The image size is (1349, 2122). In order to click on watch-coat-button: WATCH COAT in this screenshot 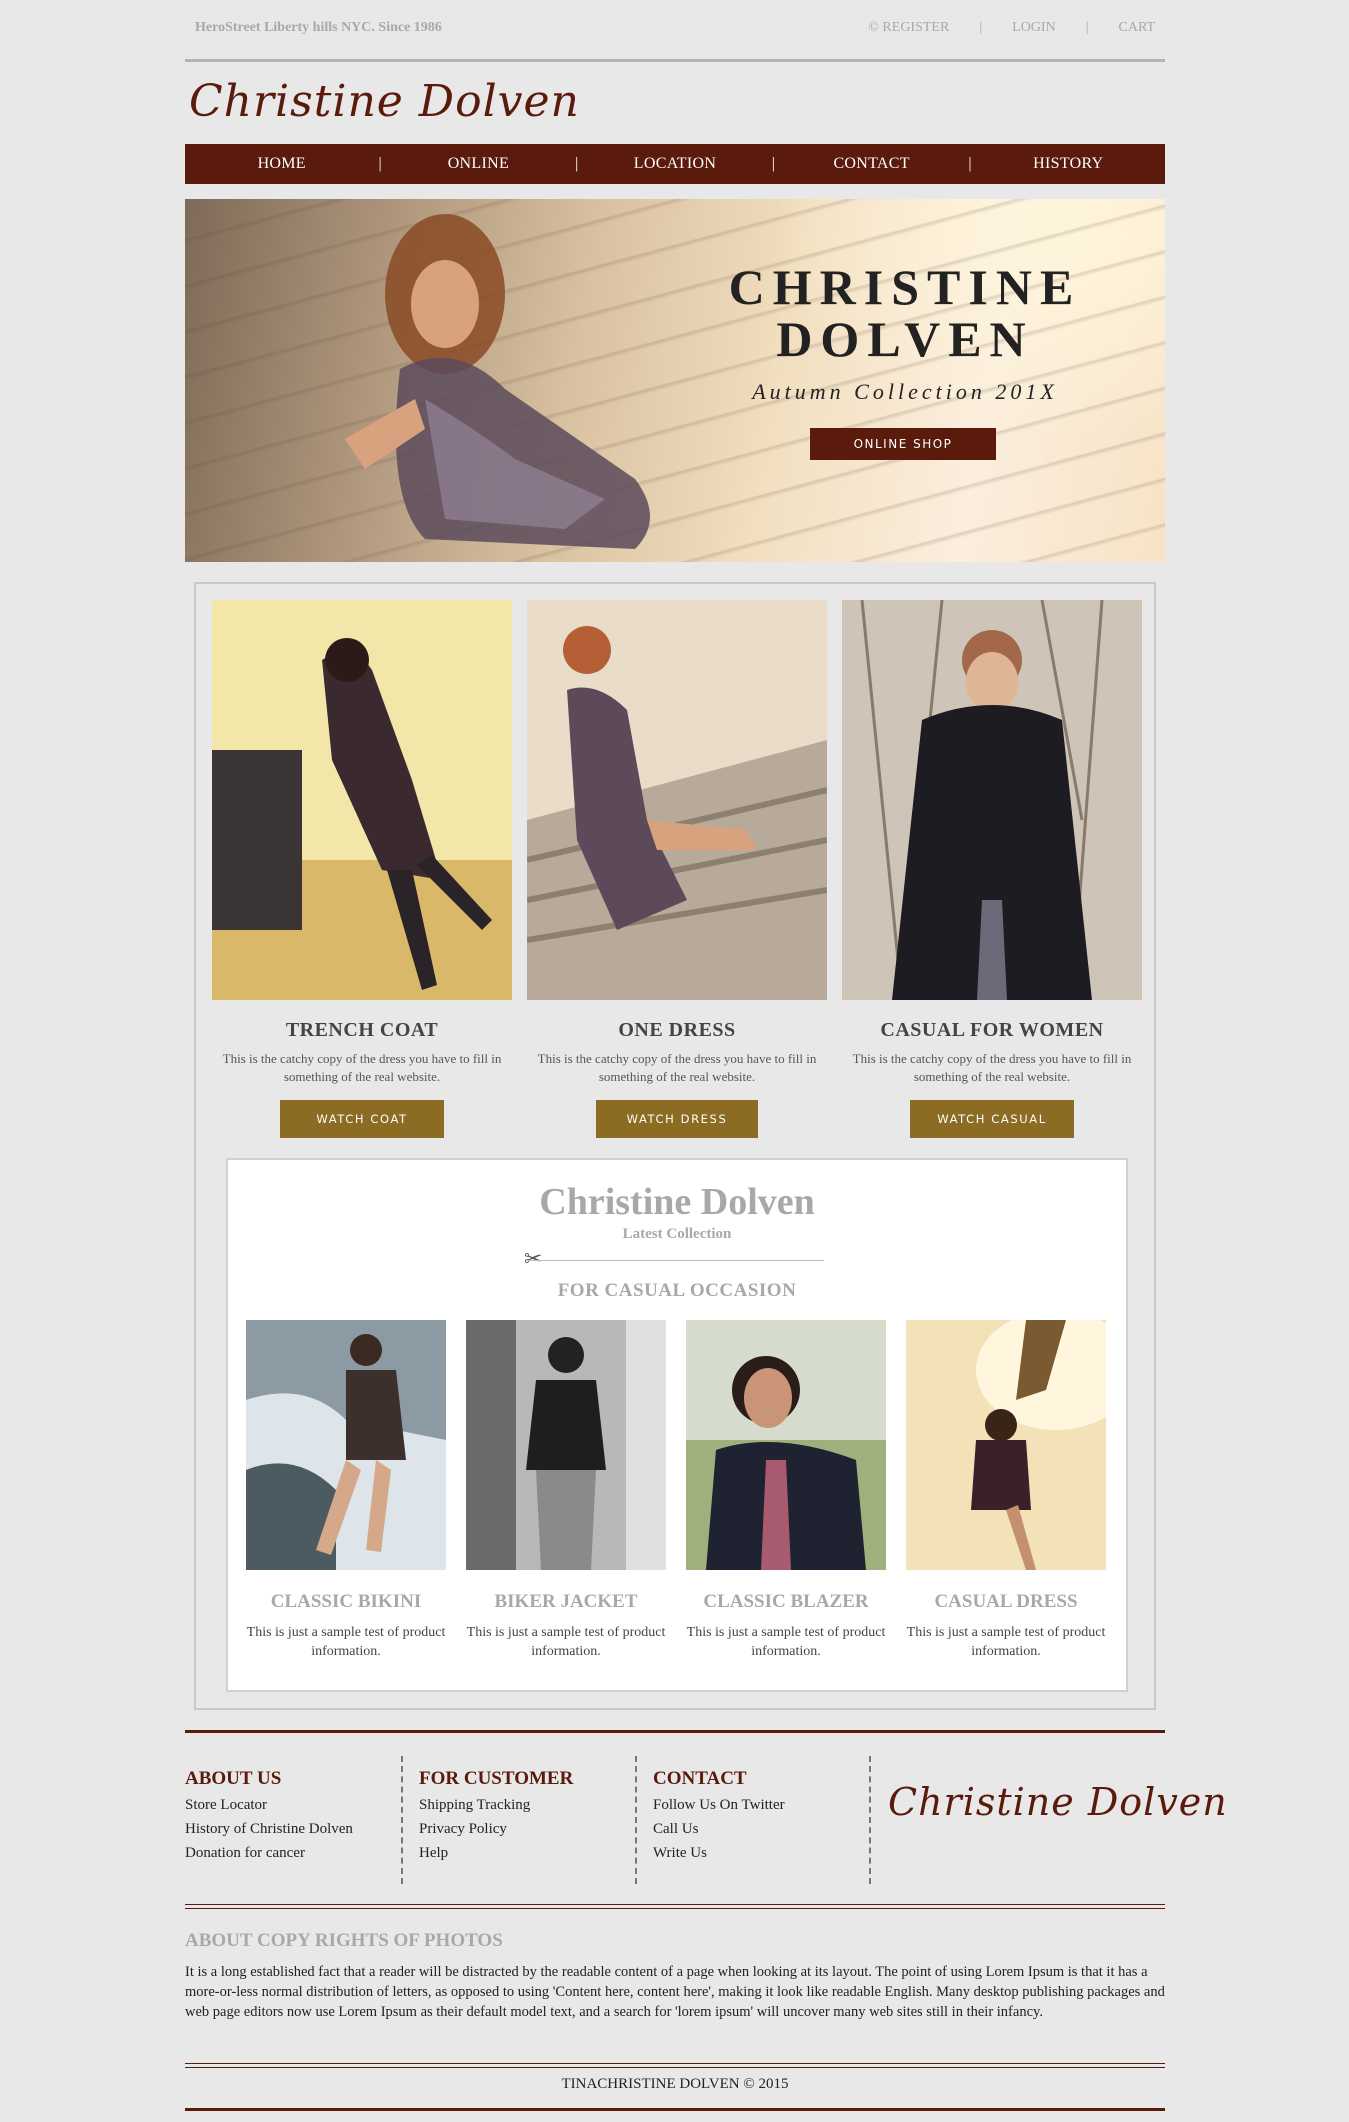, I will do `click(362, 1119)`.